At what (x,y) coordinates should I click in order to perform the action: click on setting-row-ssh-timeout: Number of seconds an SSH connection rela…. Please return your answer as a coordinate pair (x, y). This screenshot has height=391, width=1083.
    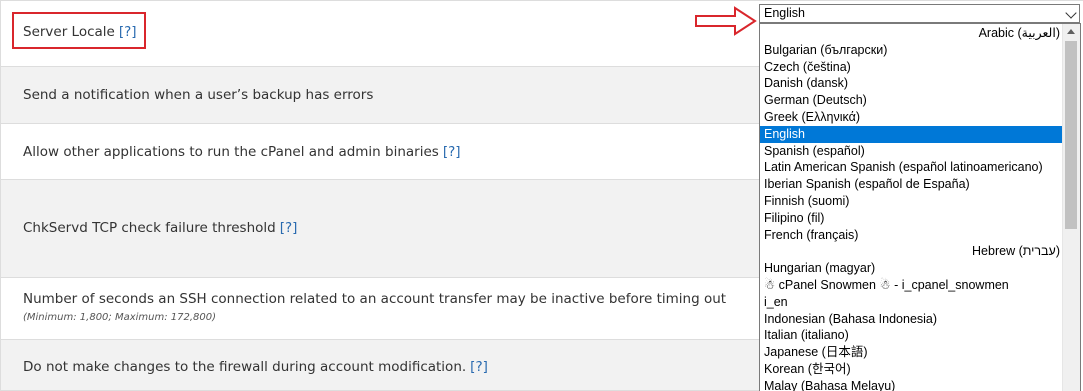
    Looking at the image, I should click on (380, 309).